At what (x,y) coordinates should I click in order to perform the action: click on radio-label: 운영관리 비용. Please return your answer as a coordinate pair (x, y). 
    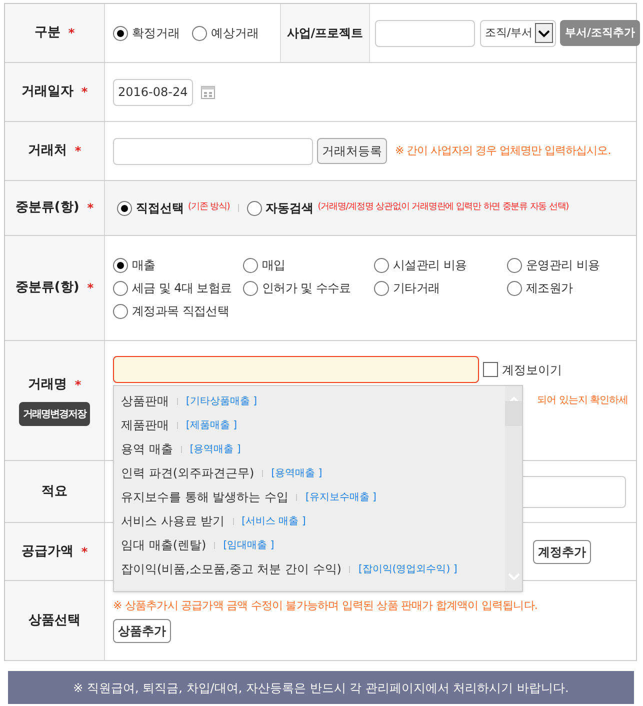
    Looking at the image, I should click on (563, 265).